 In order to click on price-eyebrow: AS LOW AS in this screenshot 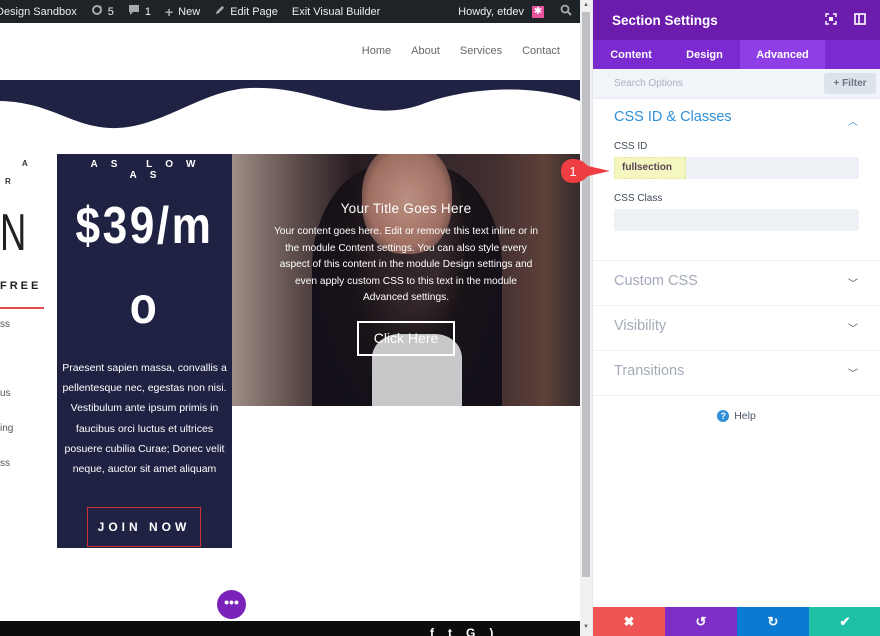, I will do `click(149, 170)`.